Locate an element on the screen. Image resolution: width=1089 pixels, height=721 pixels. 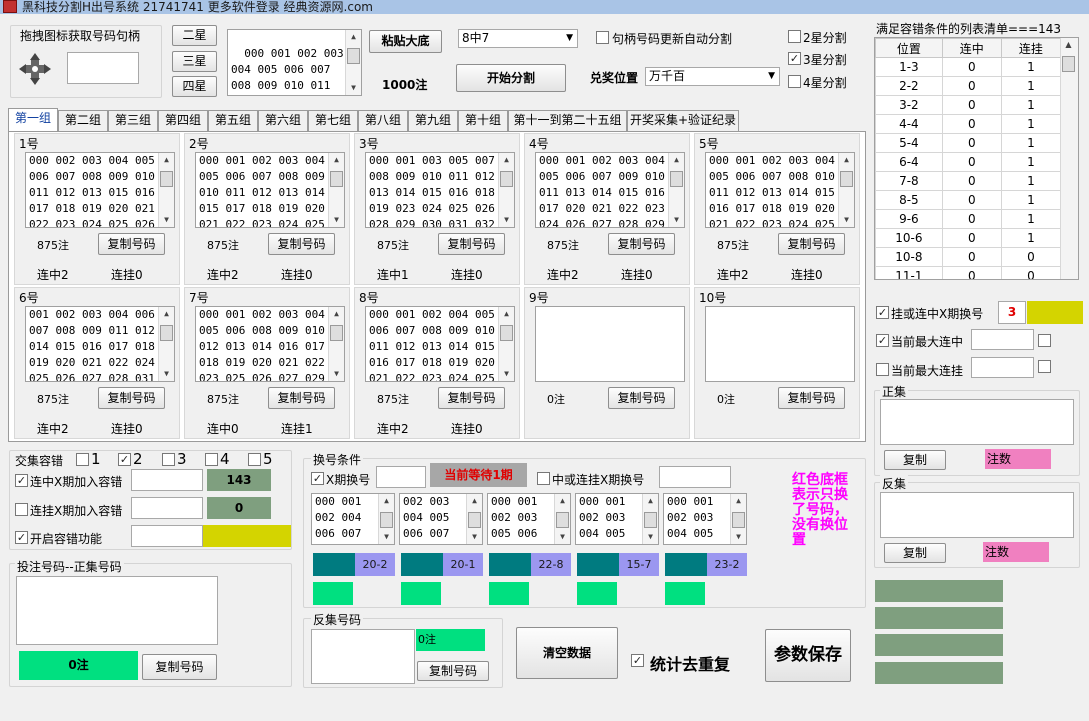
opt3-checkbox is located at coordinates (882, 369).